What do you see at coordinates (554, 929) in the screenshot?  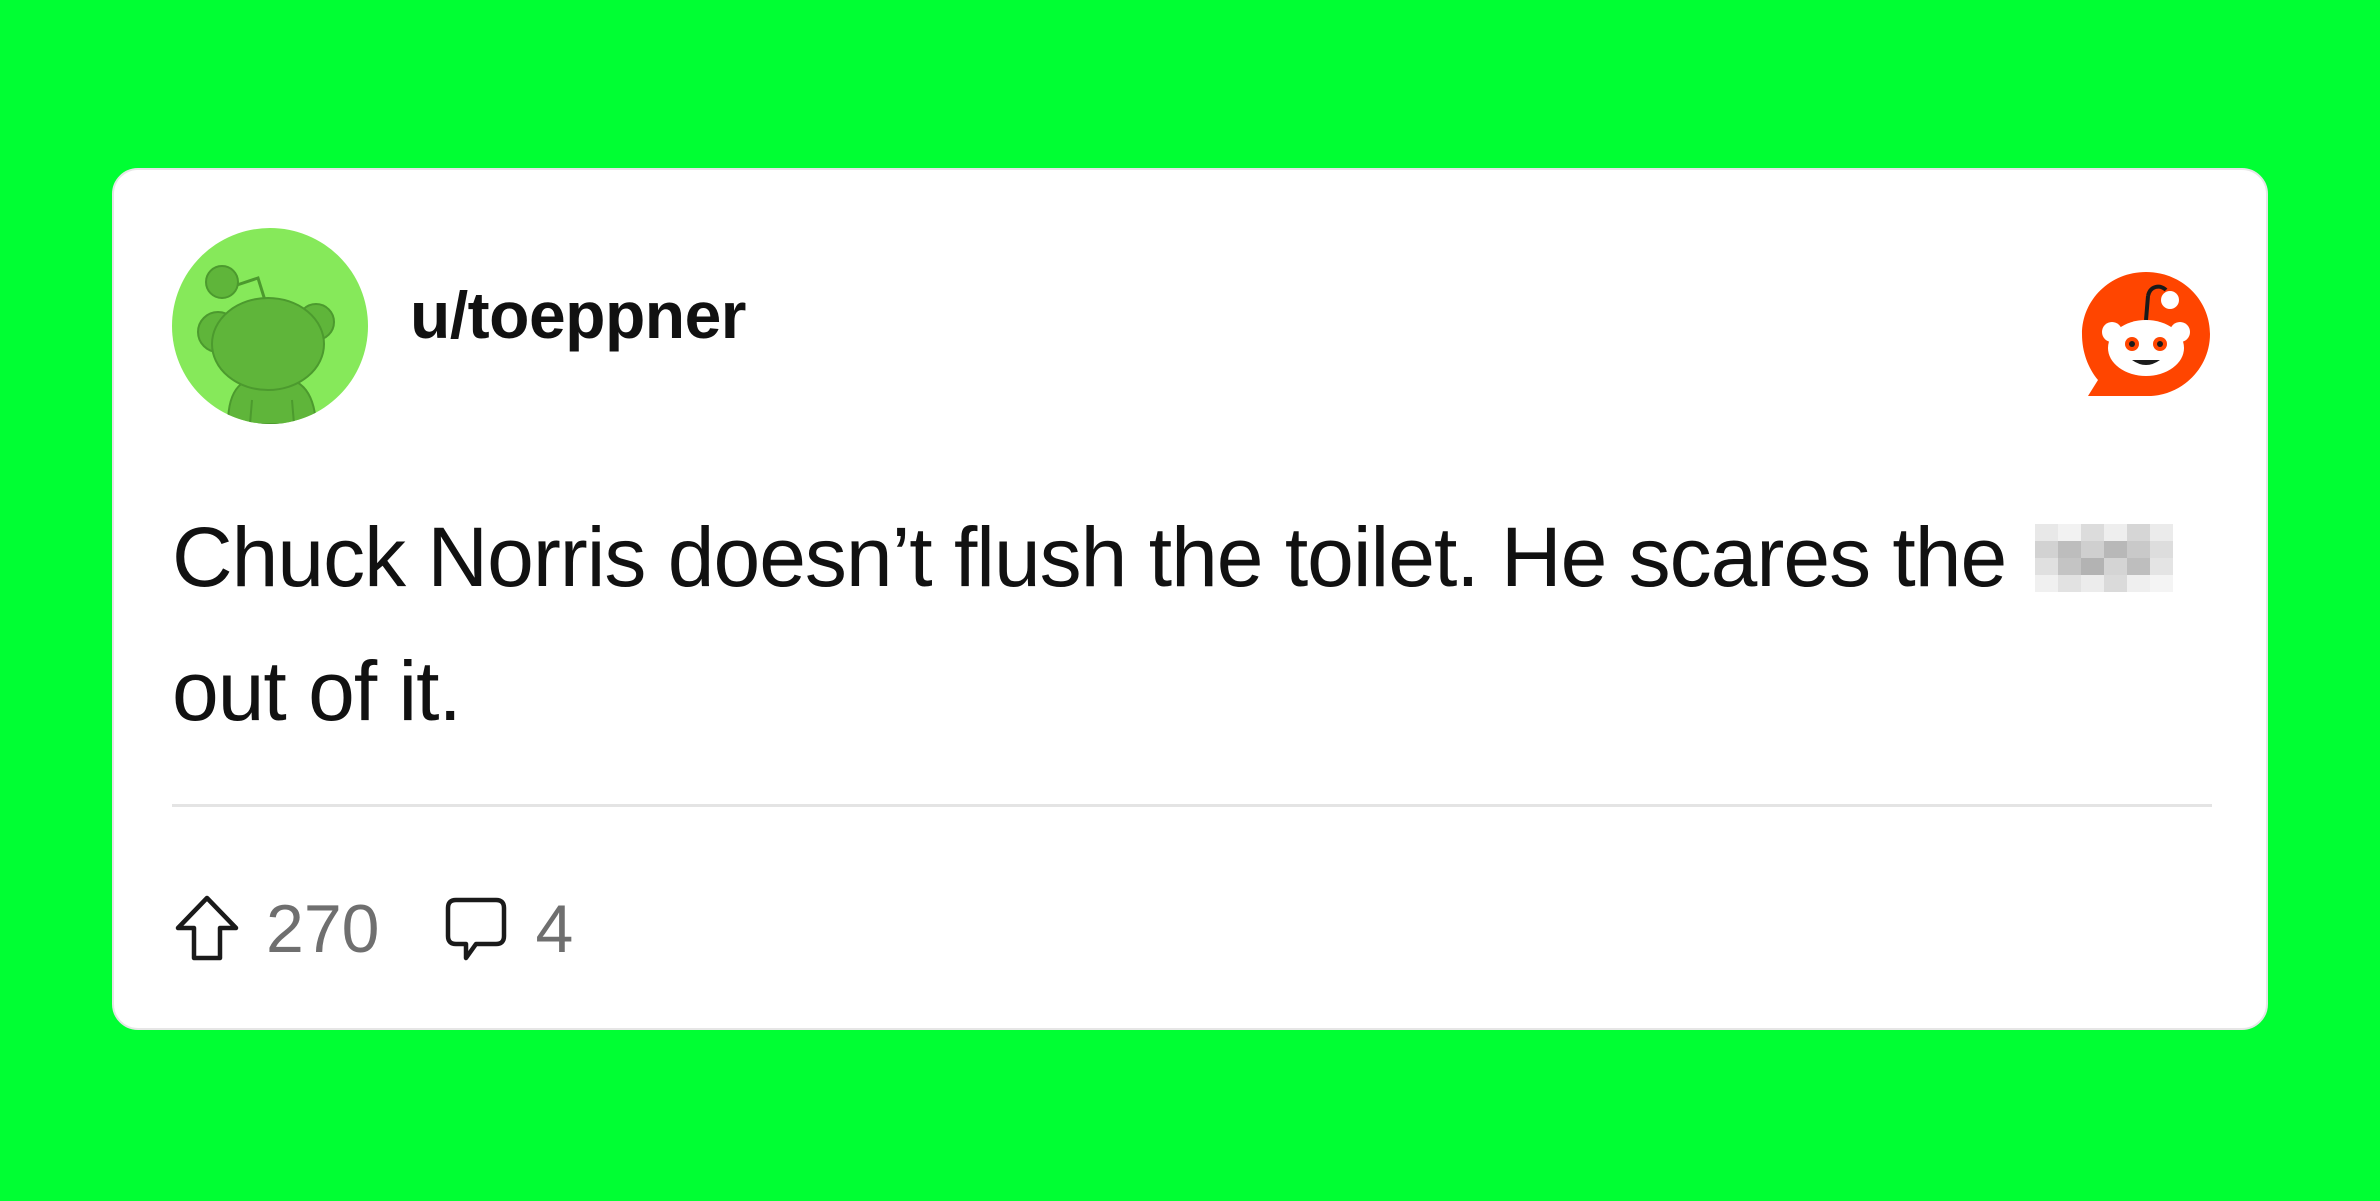 I see `comment-count: 4` at bounding box center [554, 929].